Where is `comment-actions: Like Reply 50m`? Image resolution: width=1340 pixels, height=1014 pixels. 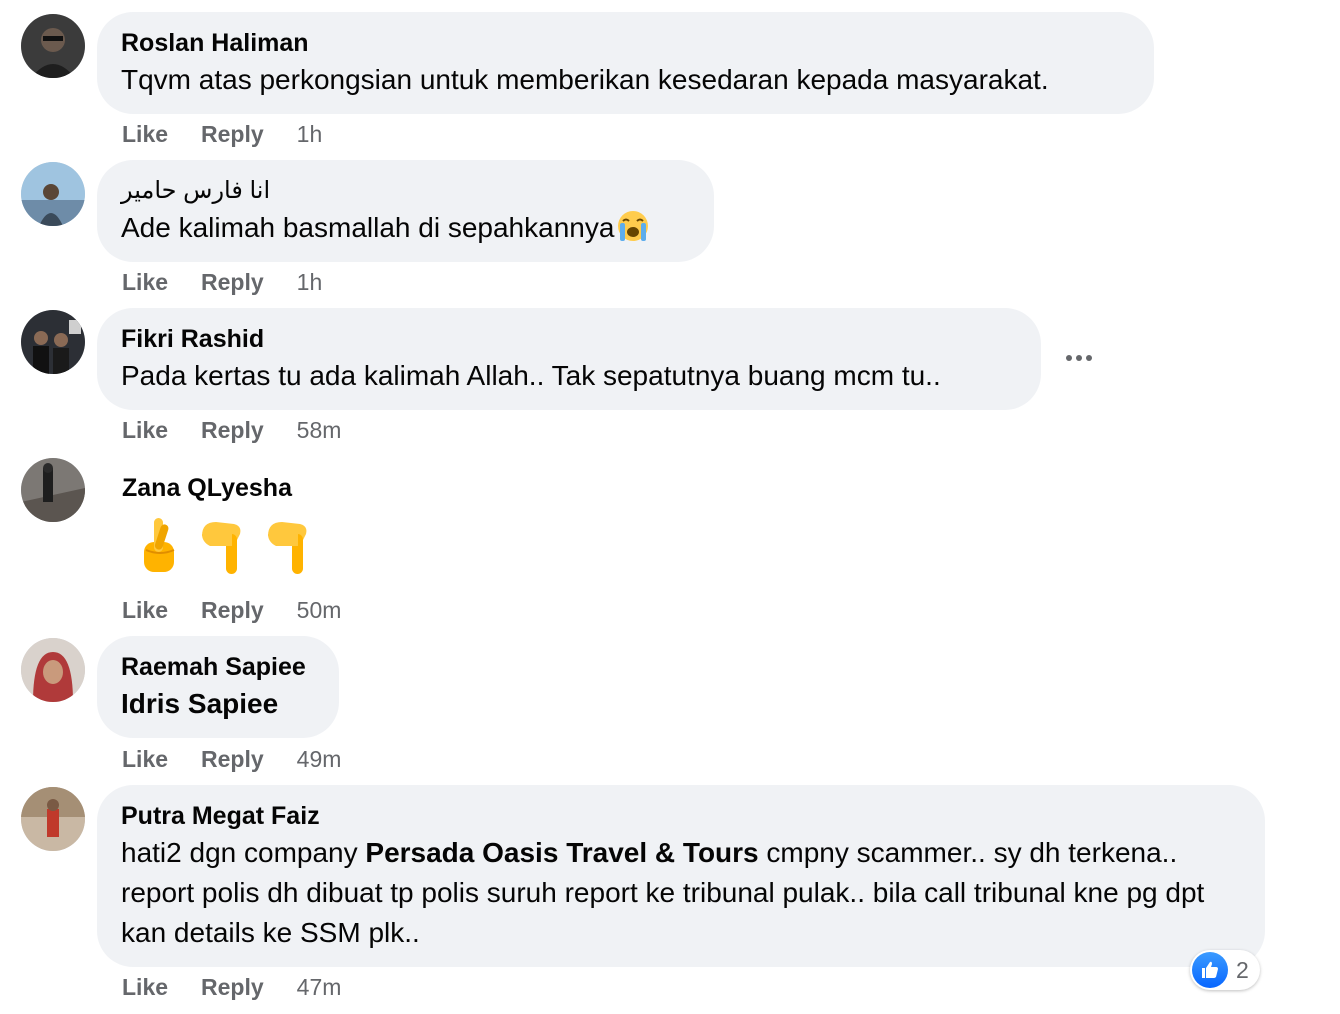 comment-actions: Like Reply 50m is located at coordinates (231, 610).